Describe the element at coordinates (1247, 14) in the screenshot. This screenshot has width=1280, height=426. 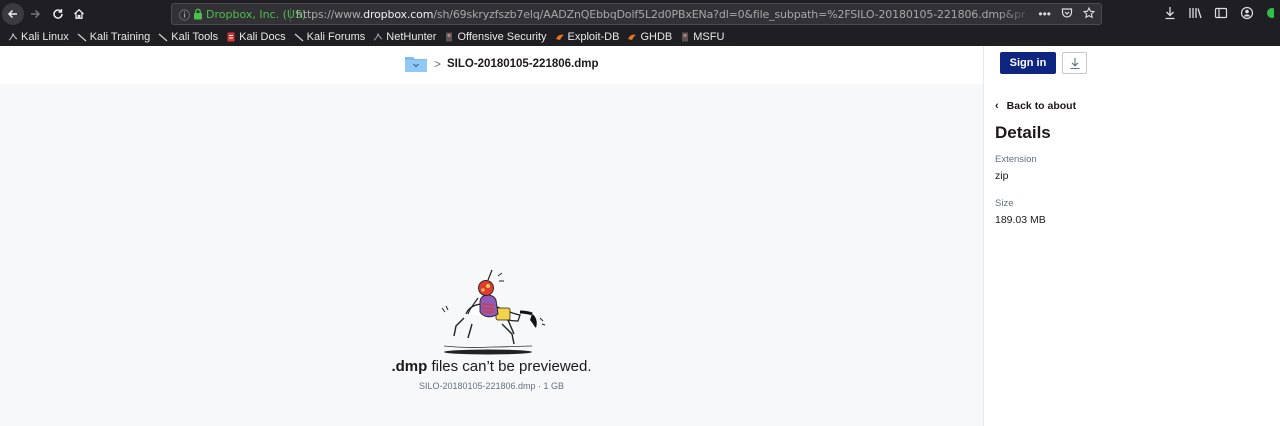
I see `account-icon` at that location.